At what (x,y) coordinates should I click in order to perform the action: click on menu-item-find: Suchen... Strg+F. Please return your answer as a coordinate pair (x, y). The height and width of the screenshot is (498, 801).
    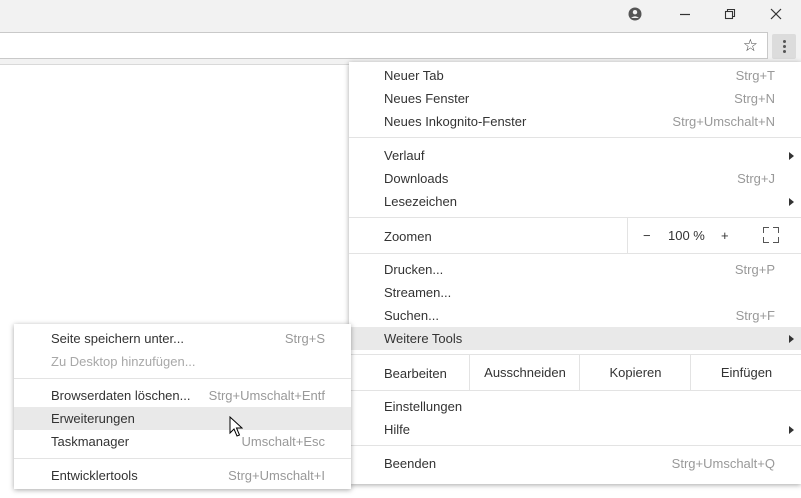
    Looking at the image, I should click on (575, 315).